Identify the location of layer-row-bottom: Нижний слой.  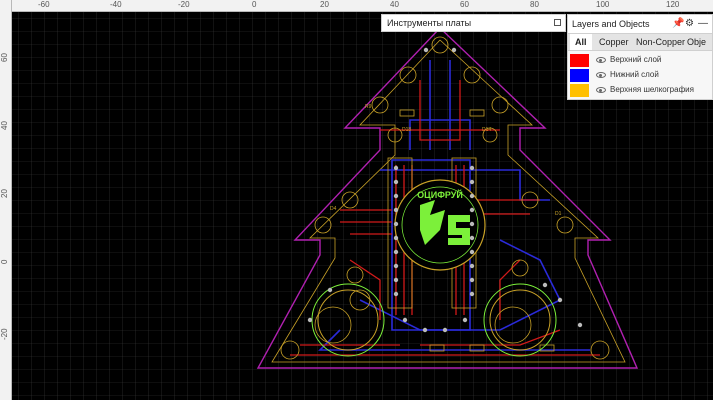
(640, 75).